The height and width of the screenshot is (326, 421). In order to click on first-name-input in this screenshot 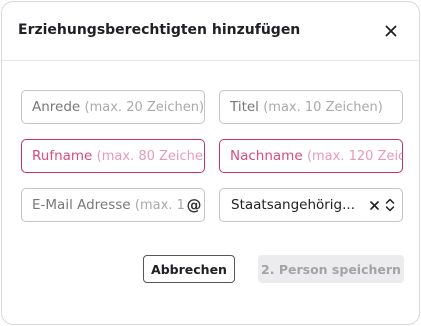, I will do `click(113, 156)`.